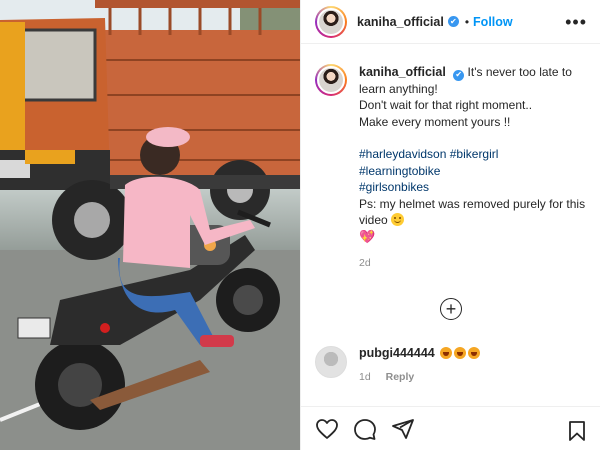  Describe the element at coordinates (398, 220) in the screenshot. I see `smiling-emoji-icon` at that location.